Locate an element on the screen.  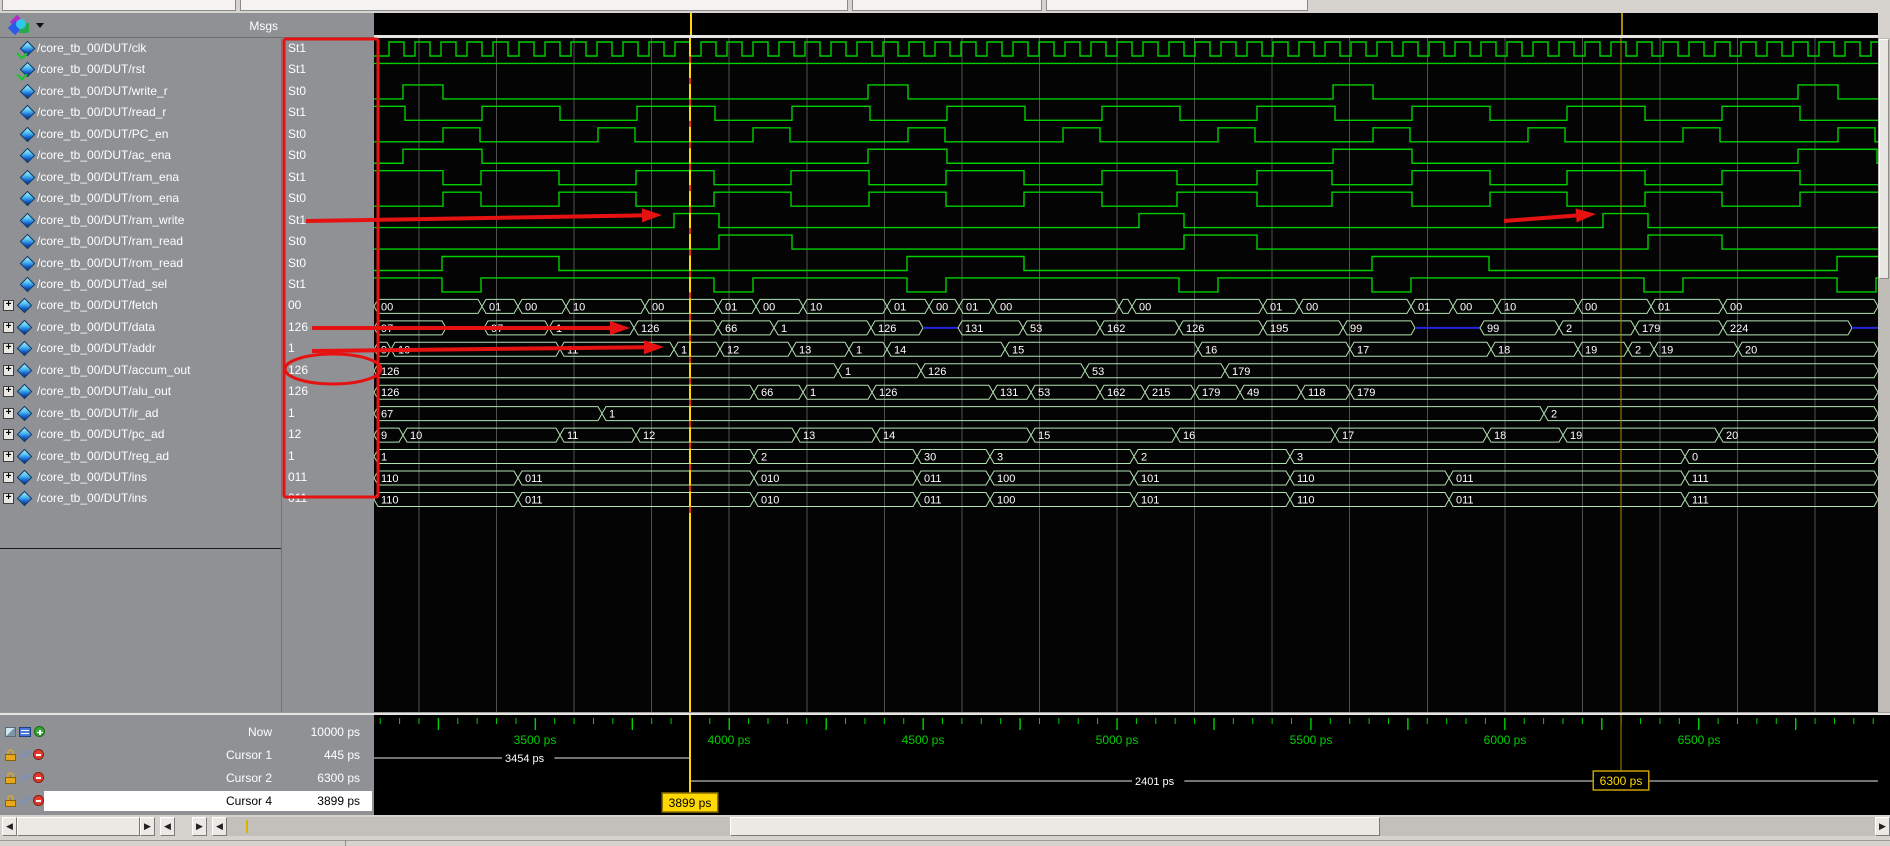
signal-name: /core_tb_00/DUT/accum_out is located at coordinates (114, 369).